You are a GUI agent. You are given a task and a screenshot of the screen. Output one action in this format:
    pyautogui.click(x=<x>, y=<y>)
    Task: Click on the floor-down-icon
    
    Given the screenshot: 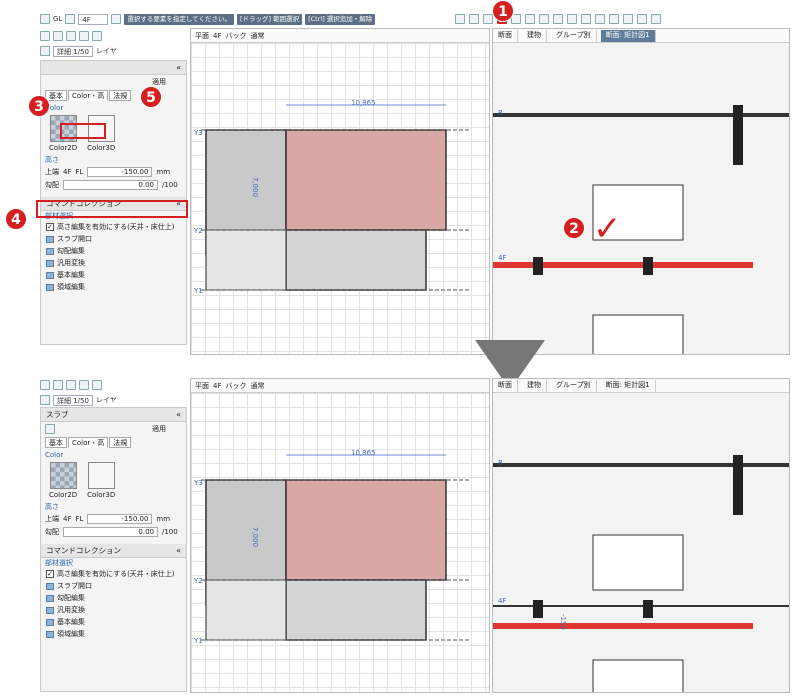 What is the action you would take?
    pyautogui.click(x=70, y=19)
    